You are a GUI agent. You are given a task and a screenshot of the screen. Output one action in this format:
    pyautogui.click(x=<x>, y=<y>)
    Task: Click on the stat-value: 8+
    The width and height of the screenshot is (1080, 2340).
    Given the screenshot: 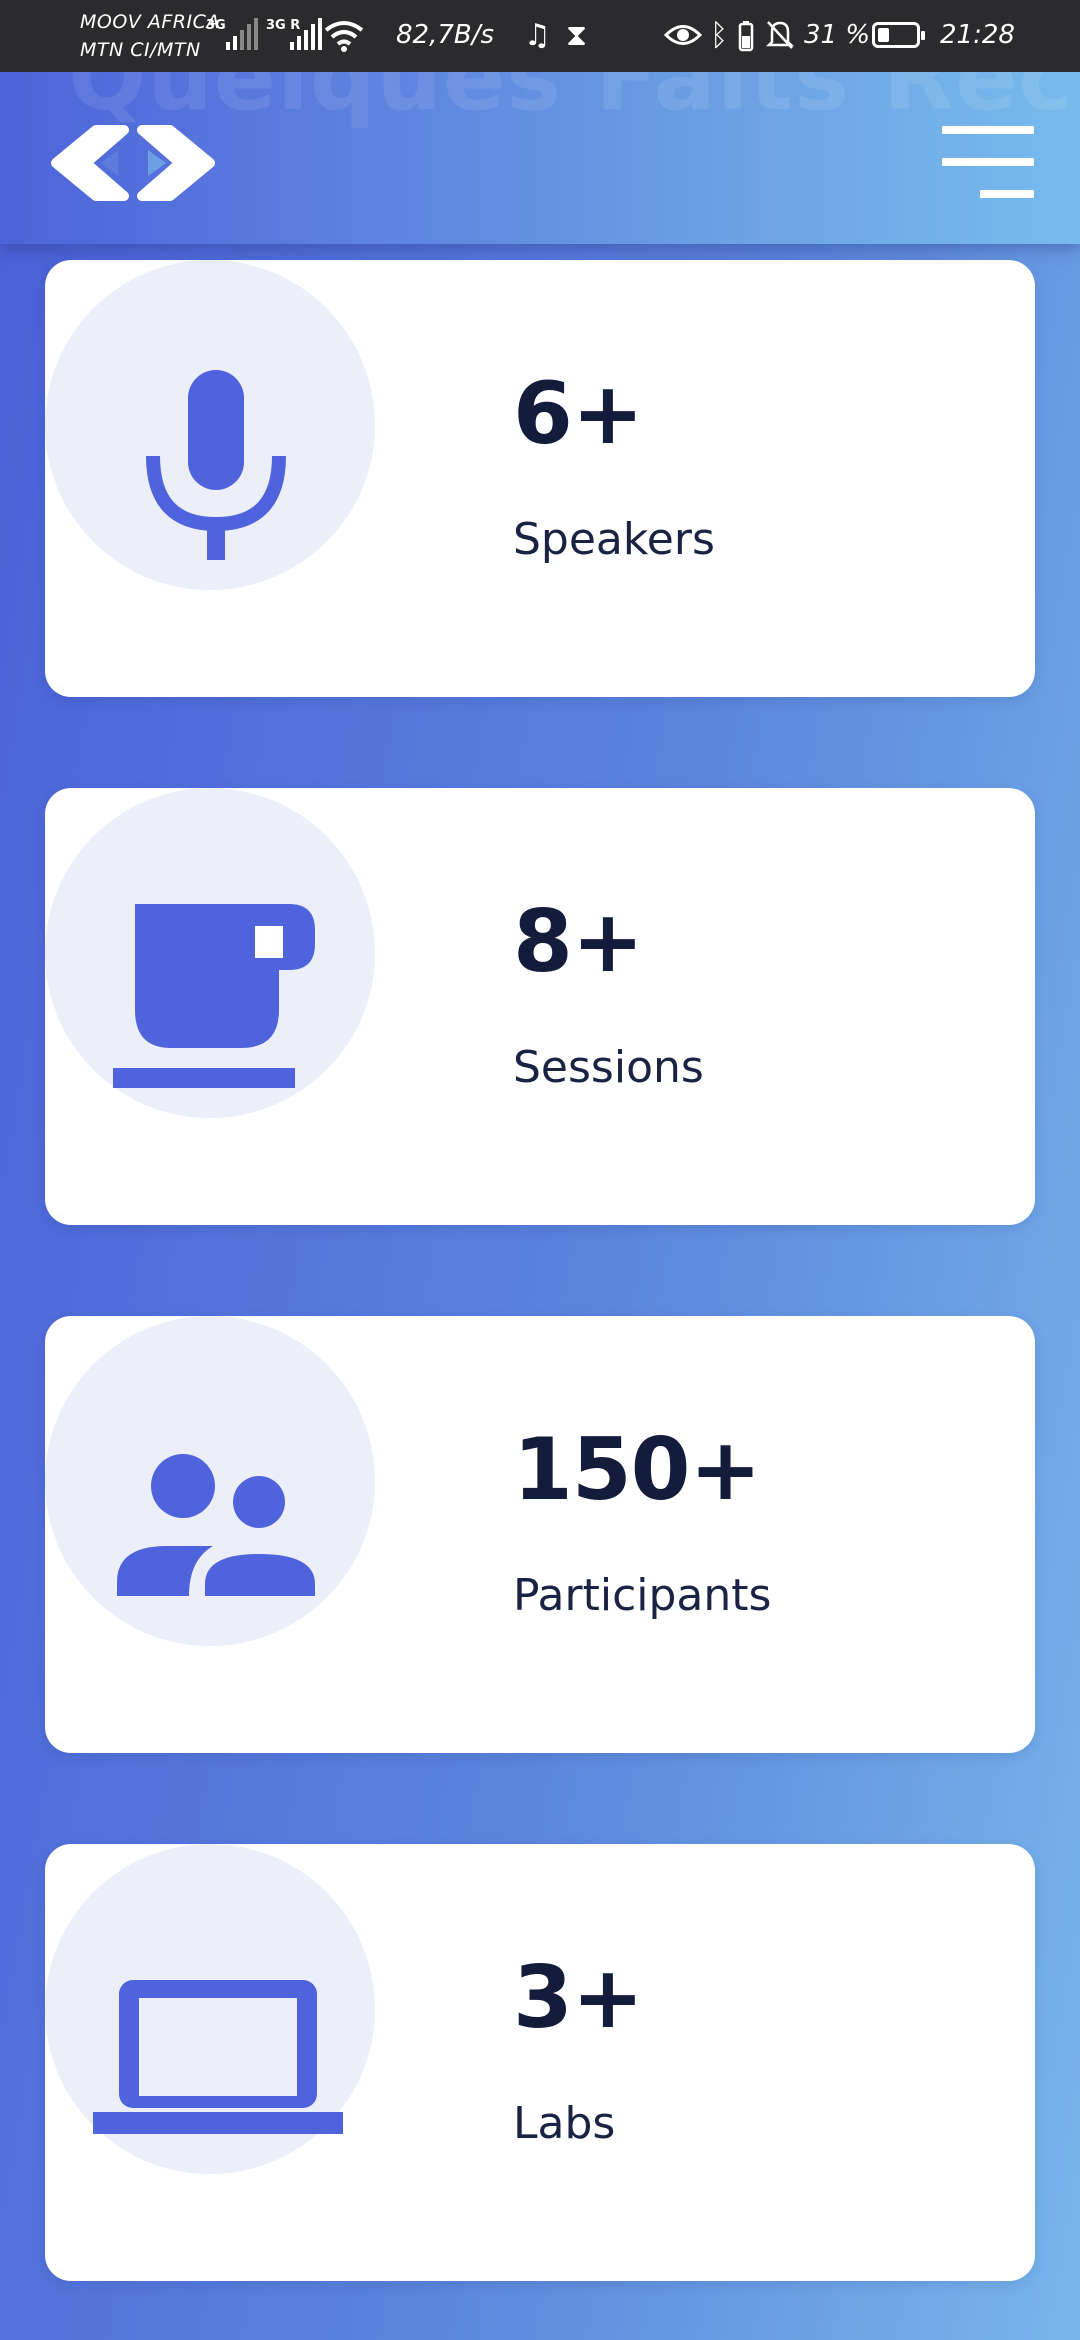 What is the action you would take?
    pyautogui.click(x=578, y=942)
    